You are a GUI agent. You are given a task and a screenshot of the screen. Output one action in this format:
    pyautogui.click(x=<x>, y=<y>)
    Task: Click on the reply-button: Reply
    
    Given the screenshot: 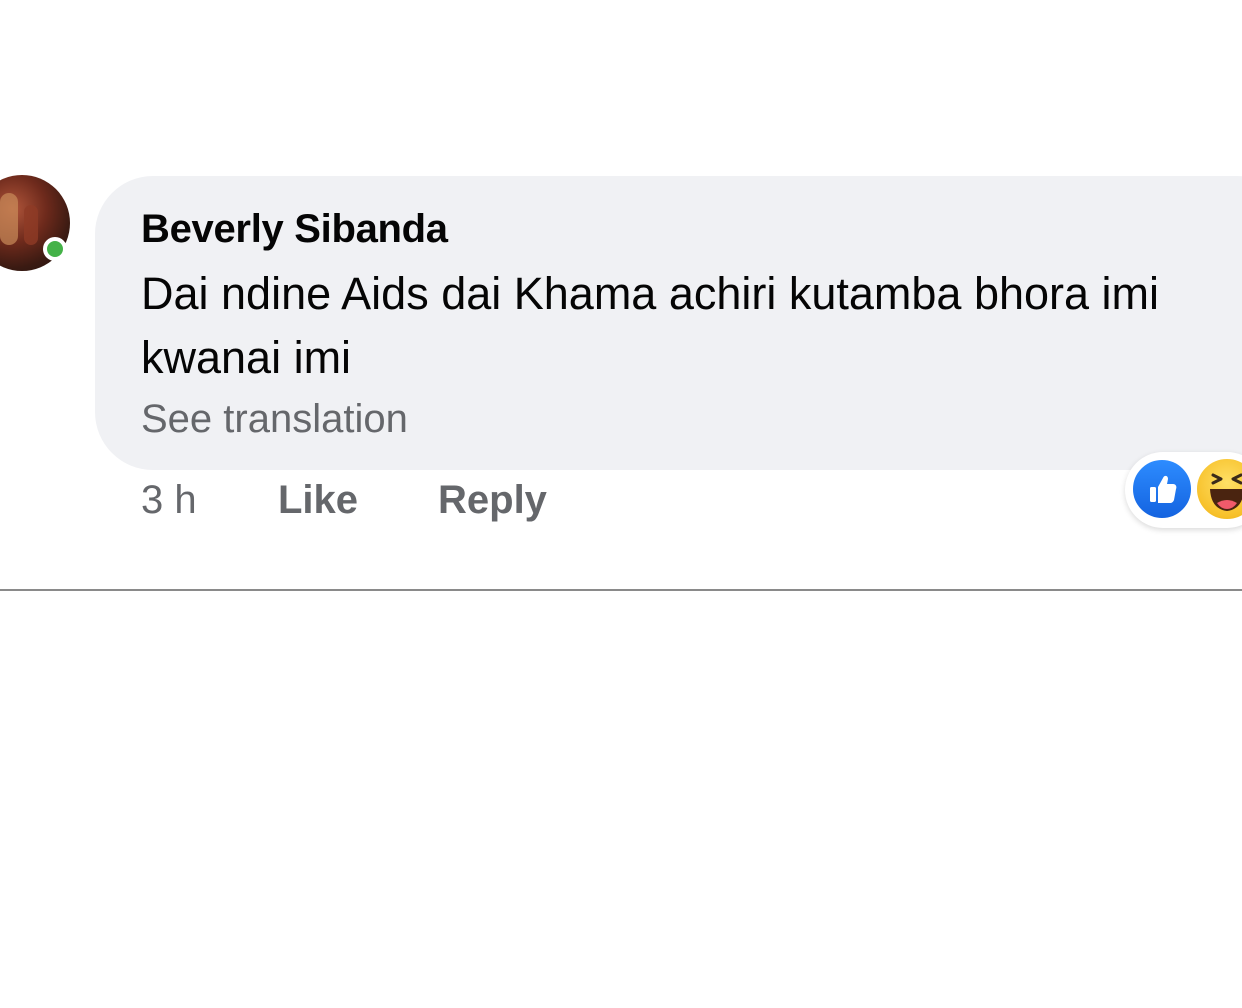 What is the action you would take?
    pyautogui.click(x=492, y=500)
    